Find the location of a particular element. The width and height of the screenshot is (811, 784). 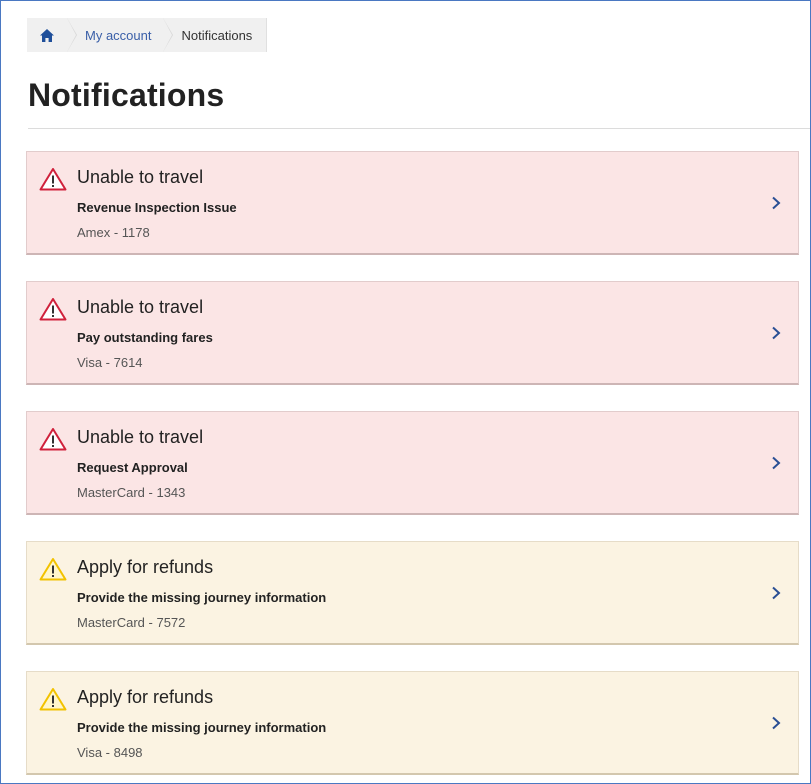

breadcrumb: My account Notifications is located at coordinates (147, 35).